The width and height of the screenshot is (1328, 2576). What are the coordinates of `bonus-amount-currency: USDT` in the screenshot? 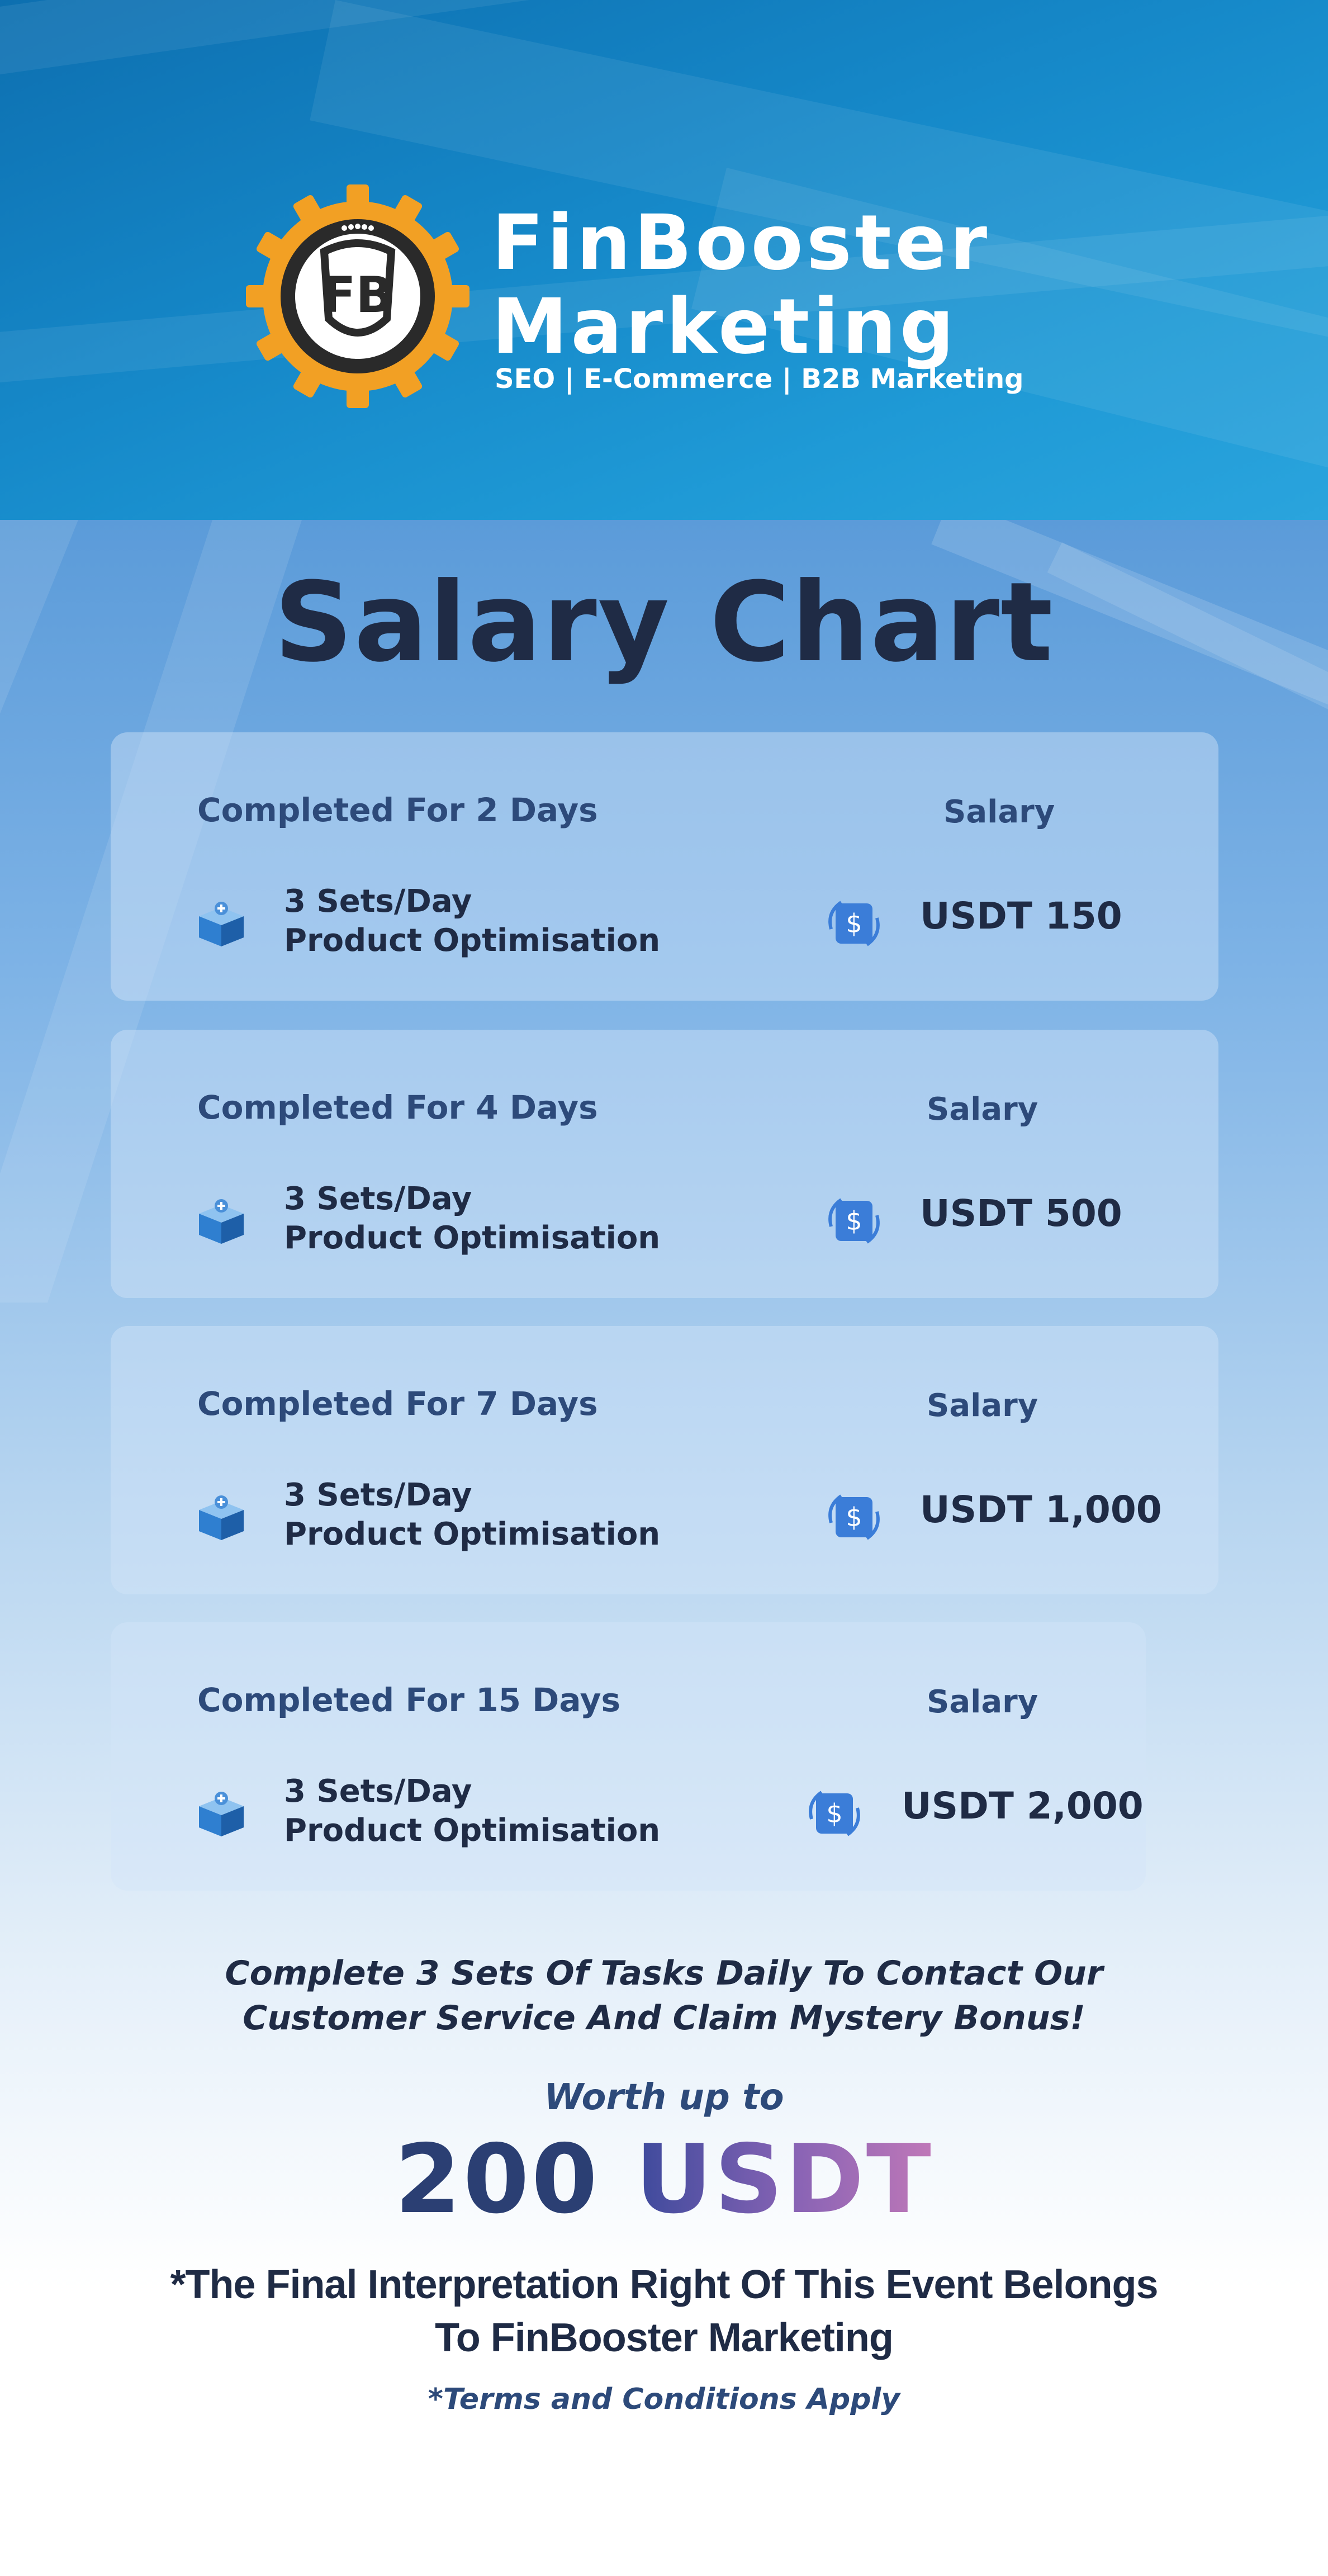 It's located at (784, 2179).